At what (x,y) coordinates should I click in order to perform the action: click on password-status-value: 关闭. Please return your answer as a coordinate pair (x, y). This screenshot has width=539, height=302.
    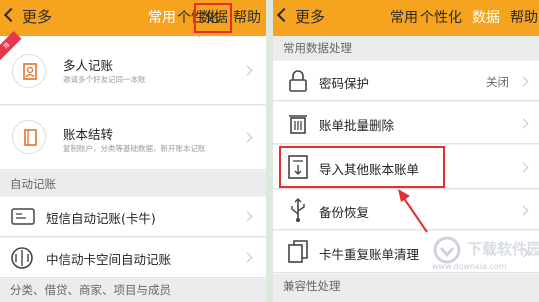
    Looking at the image, I should click on (497, 82).